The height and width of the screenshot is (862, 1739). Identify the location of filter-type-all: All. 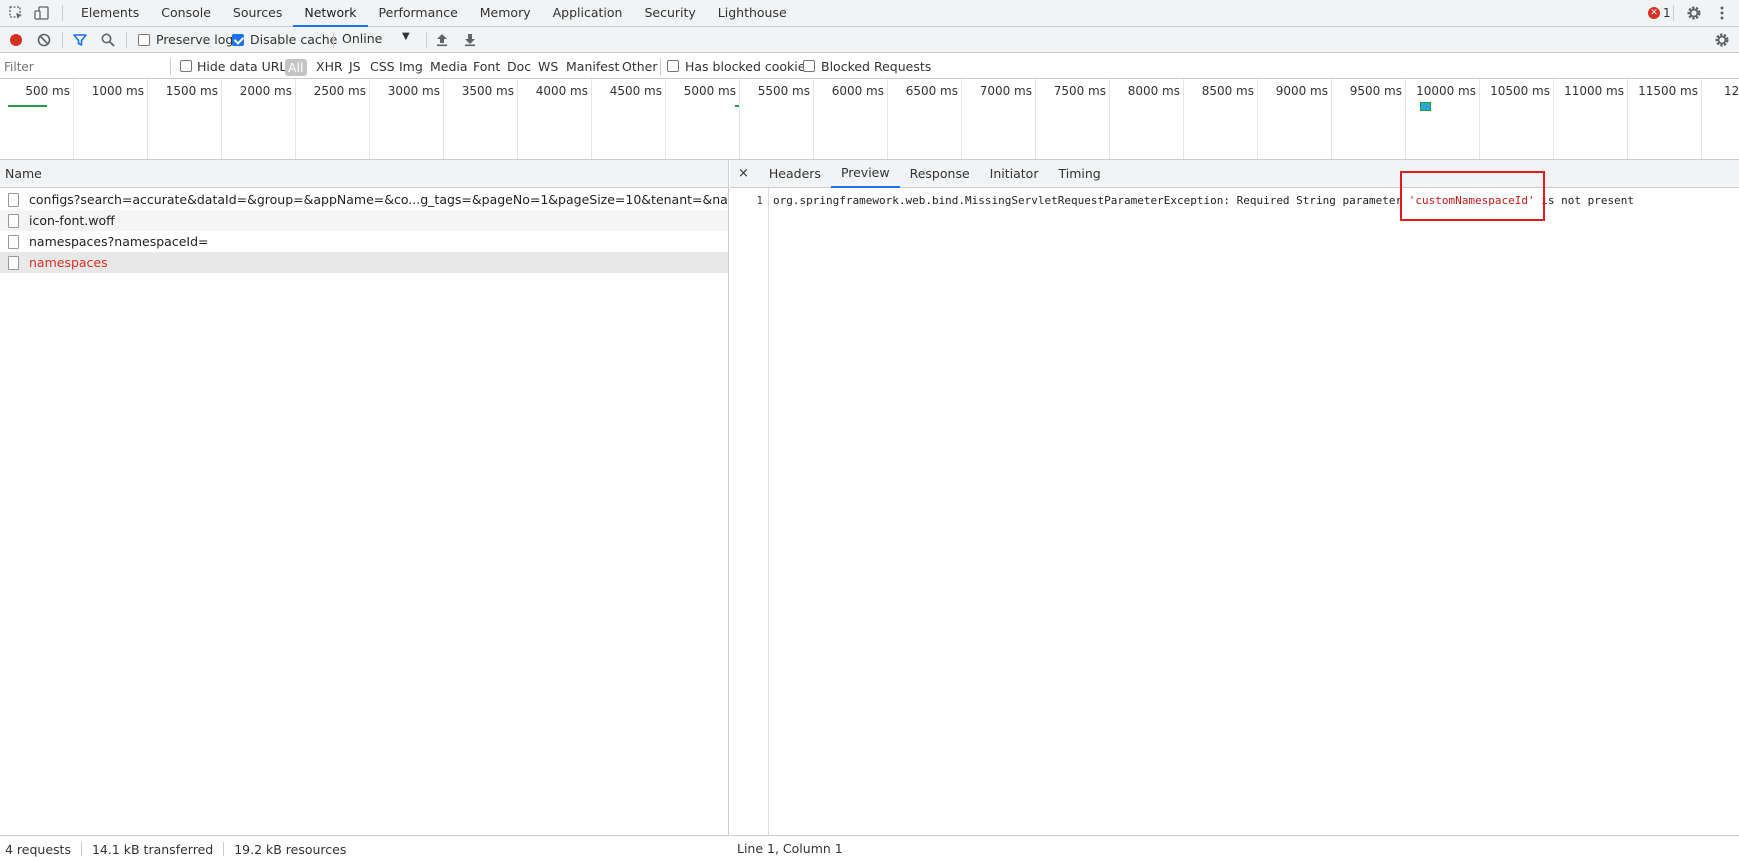
(296, 67).